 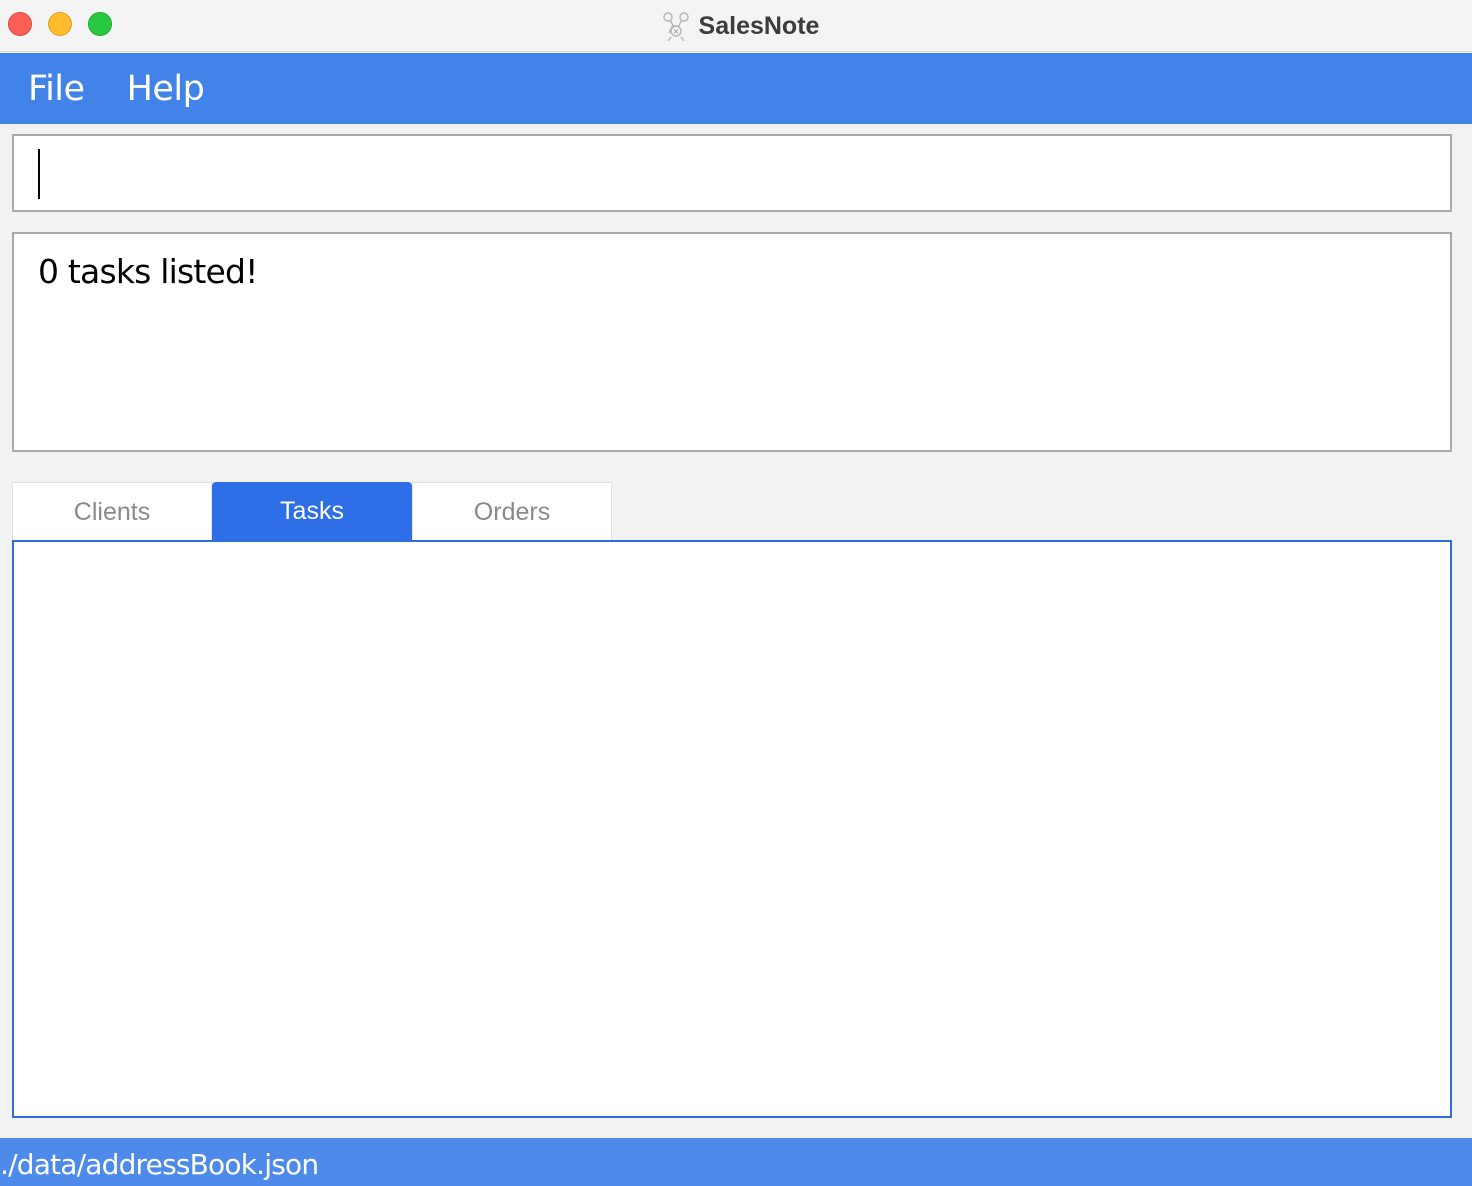 I want to click on tab-bar: Clients Tasks Orders, so click(x=312, y=511).